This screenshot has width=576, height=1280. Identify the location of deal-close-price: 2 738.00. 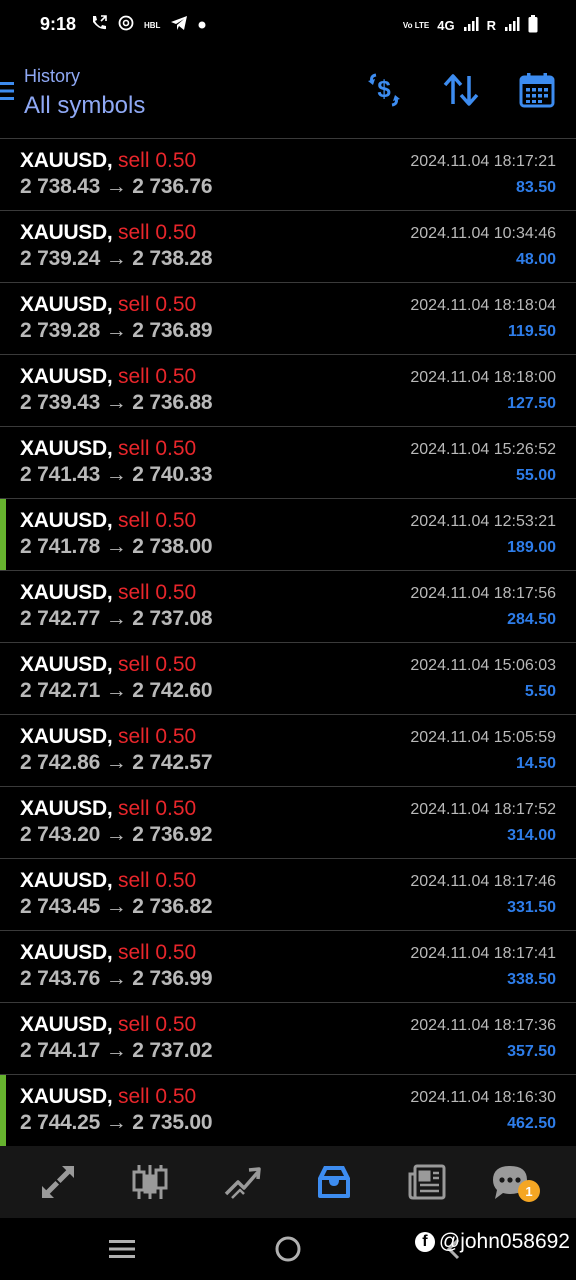
(172, 546).